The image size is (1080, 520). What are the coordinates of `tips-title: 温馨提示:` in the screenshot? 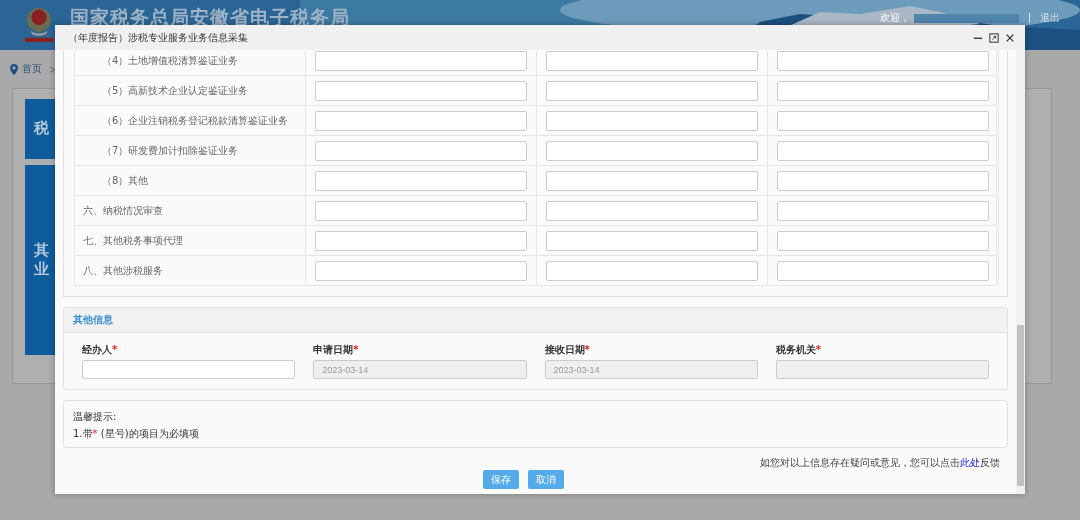 It's located at (95, 417).